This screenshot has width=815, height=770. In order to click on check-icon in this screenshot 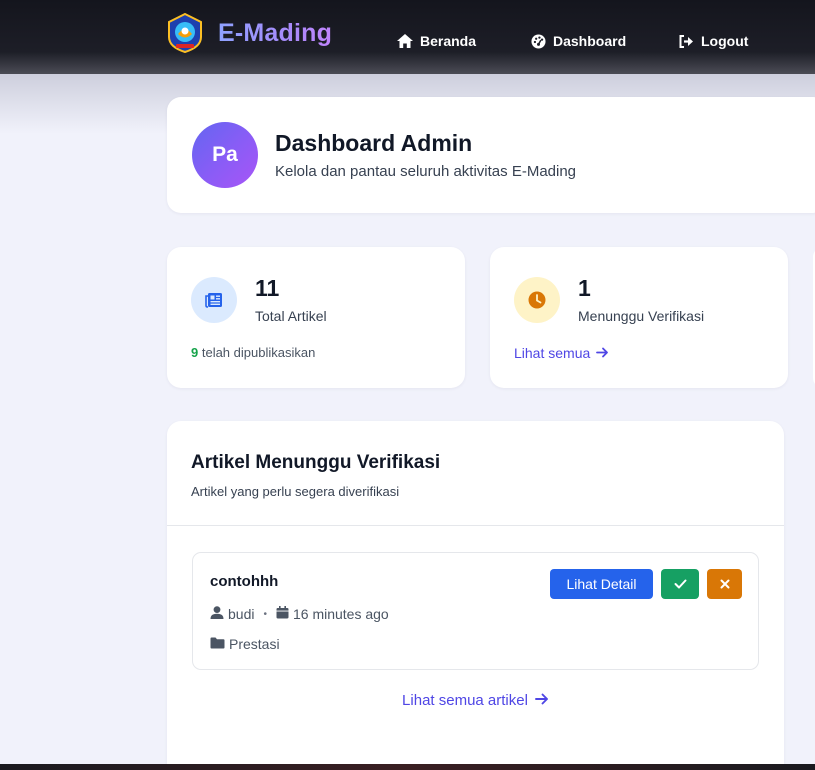, I will do `click(680, 584)`.